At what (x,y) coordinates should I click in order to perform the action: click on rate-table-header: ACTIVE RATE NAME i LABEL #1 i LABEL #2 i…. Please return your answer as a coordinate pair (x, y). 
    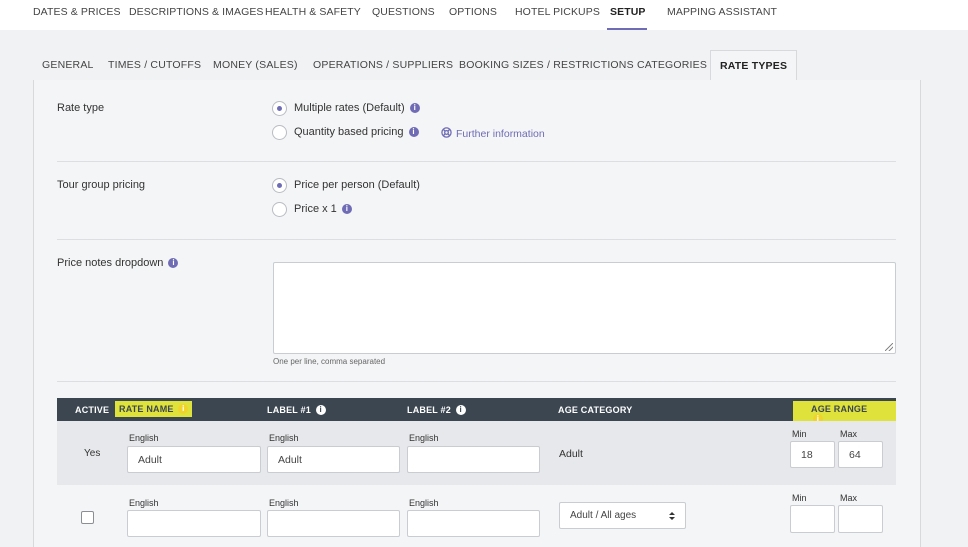
    Looking at the image, I should click on (476, 412).